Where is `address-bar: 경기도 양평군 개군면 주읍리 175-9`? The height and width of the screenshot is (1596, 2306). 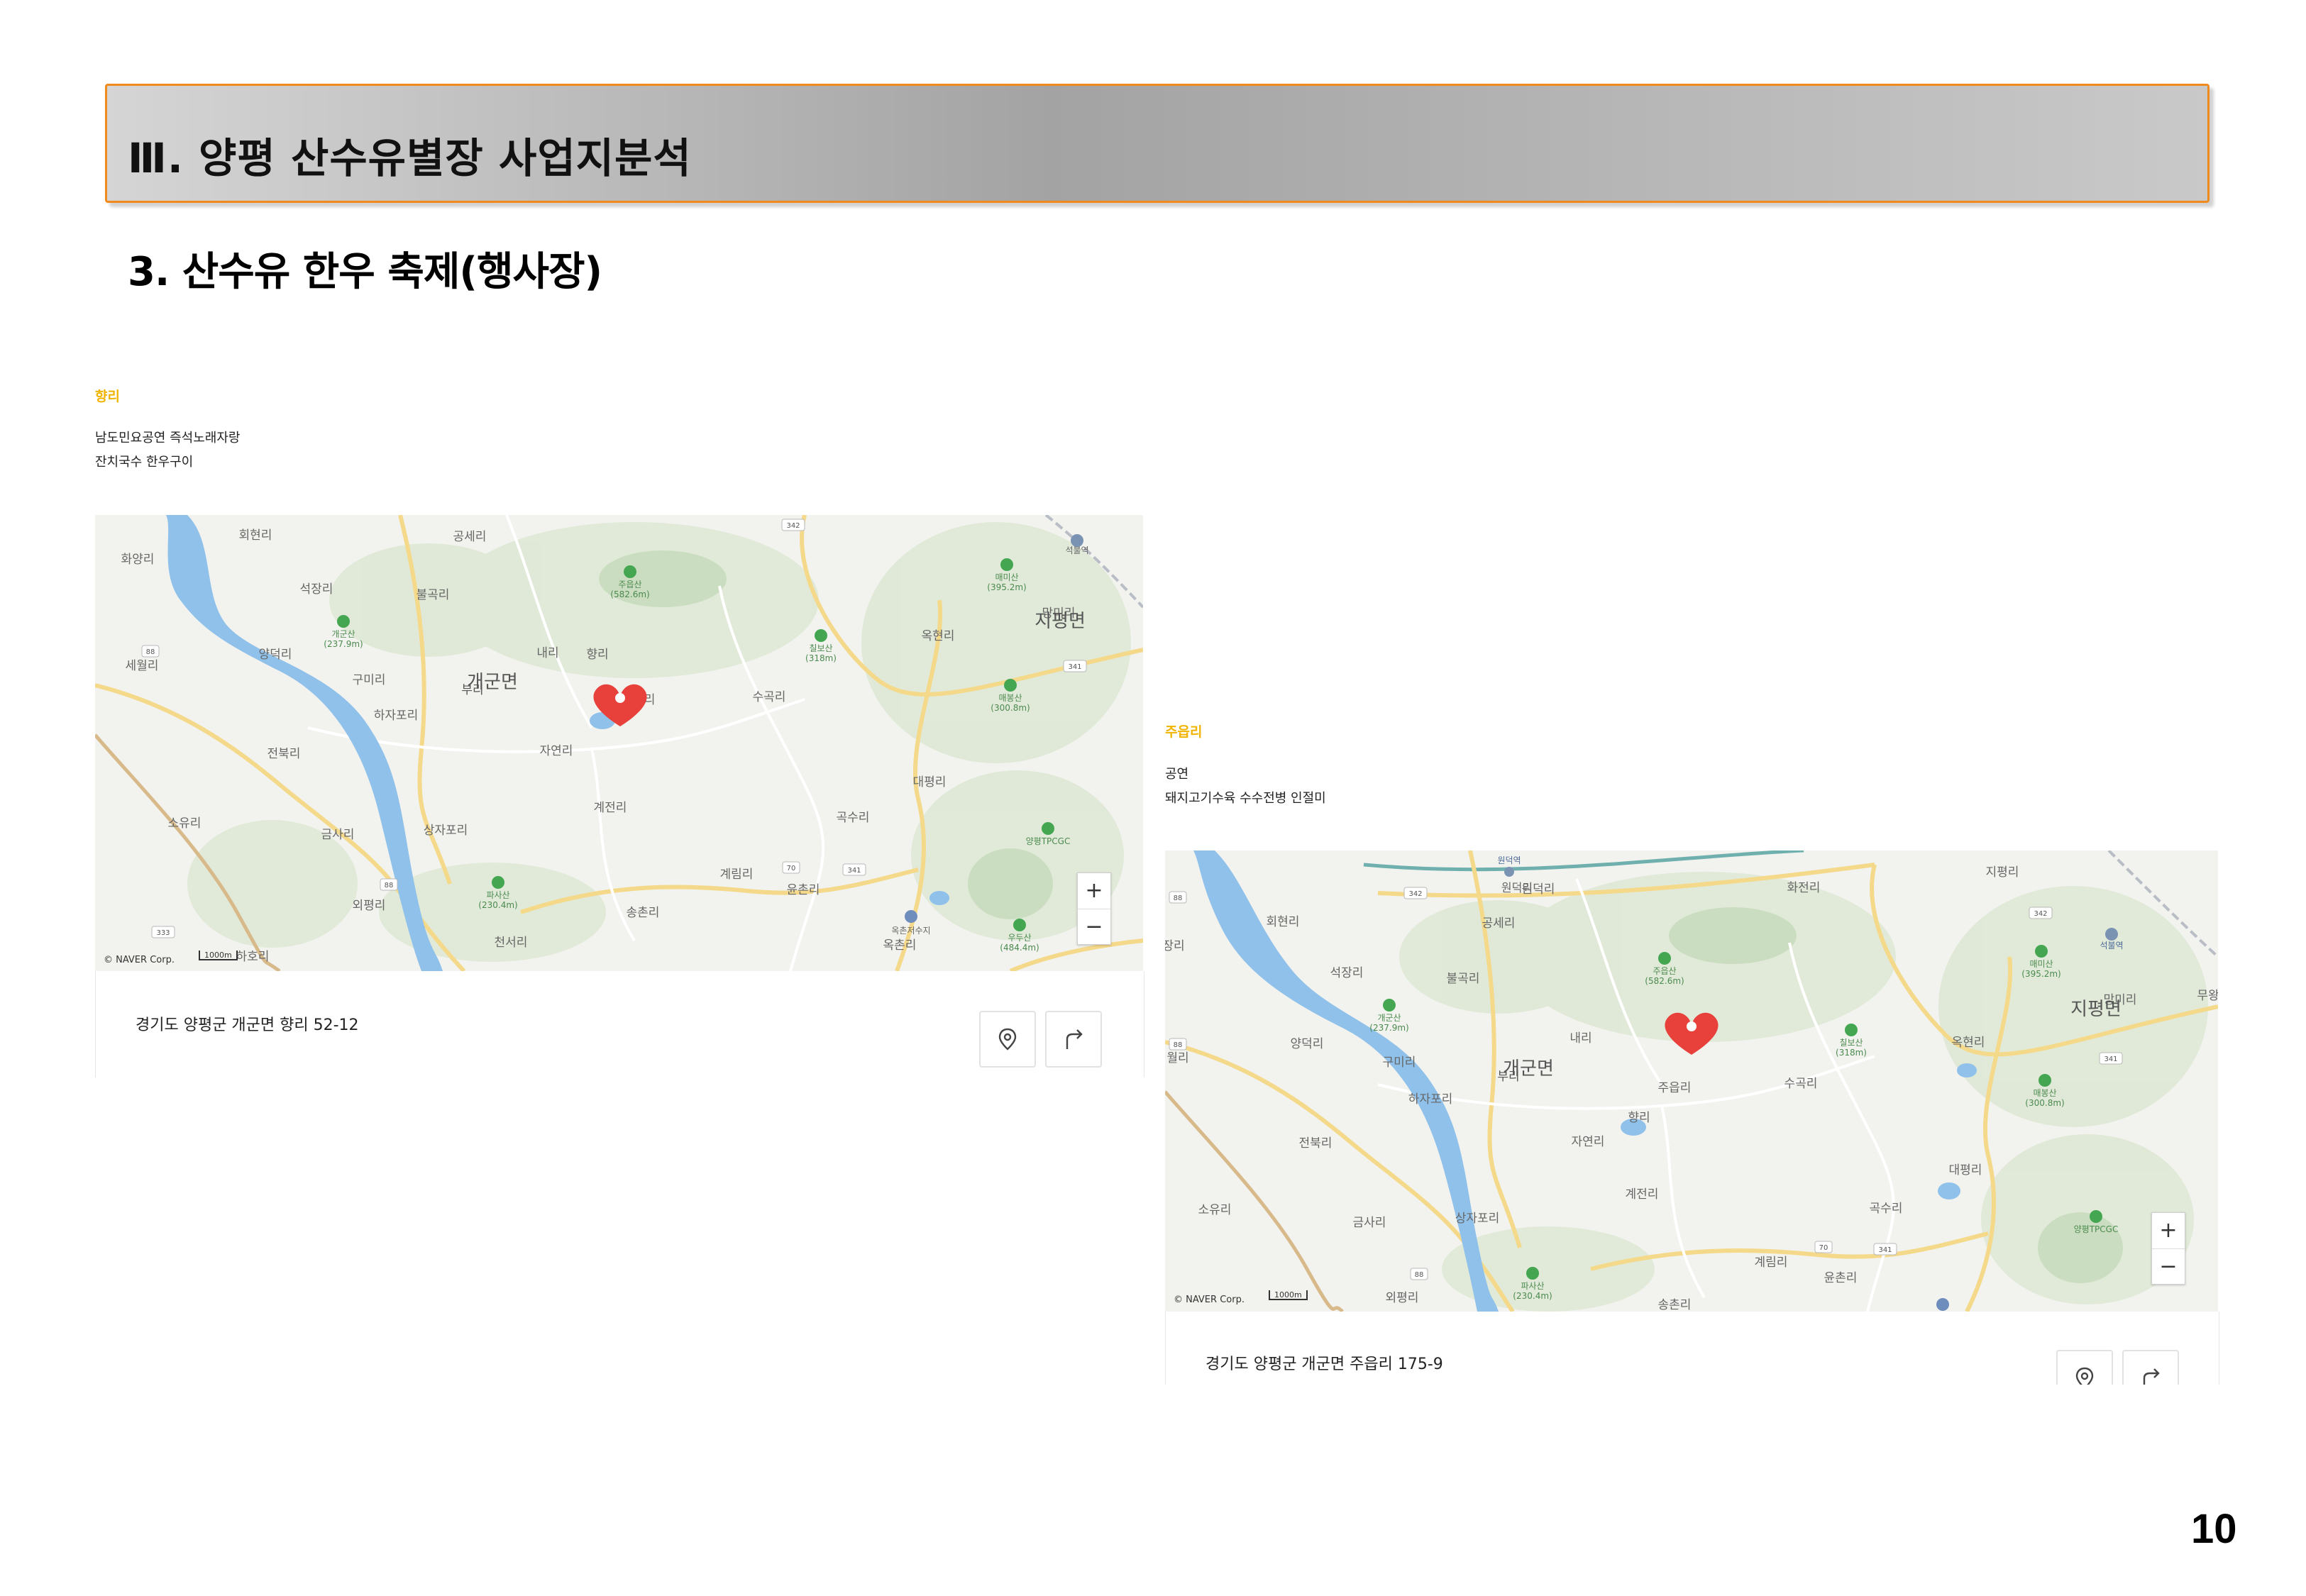 address-bar: 경기도 양평군 개군면 주읍리 175-9 is located at coordinates (1692, 1348).